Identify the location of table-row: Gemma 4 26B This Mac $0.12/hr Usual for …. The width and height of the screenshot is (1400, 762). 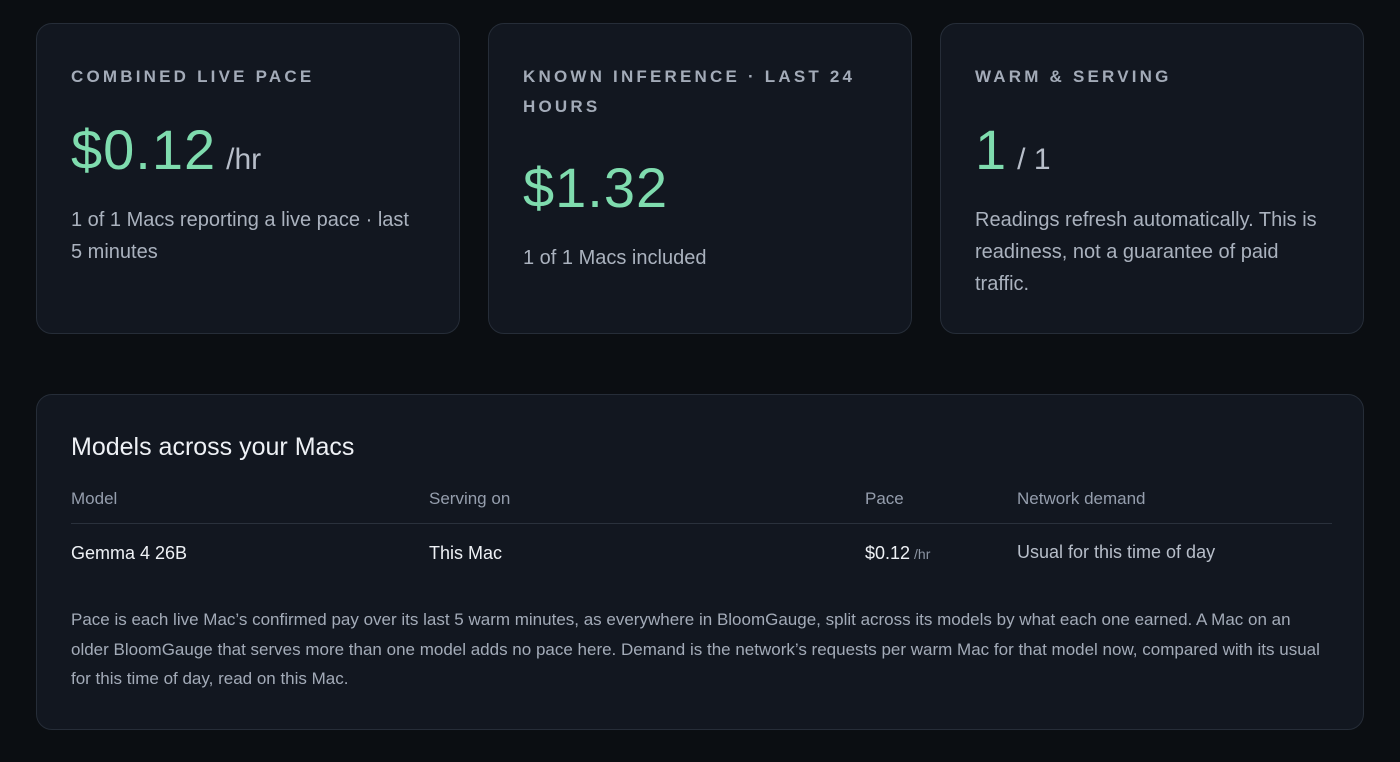
(701, 553).